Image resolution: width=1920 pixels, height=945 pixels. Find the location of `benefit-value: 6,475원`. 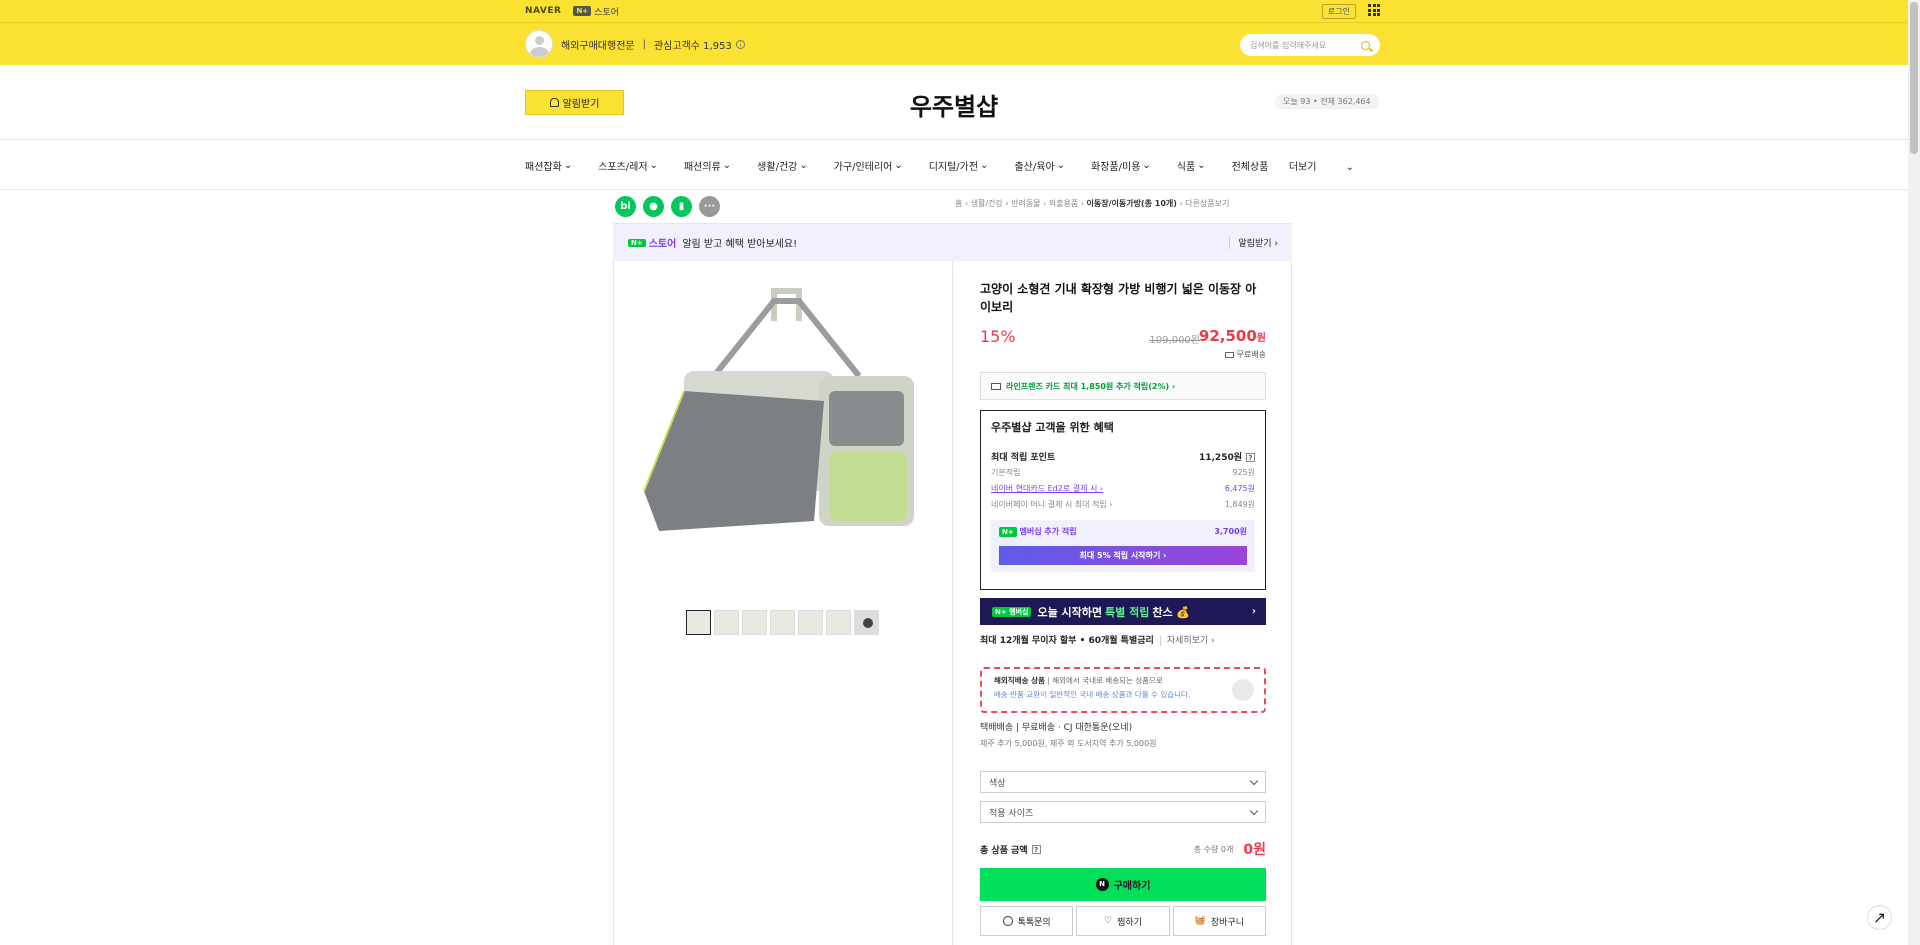

benefit-value: 6,475원 is located at coordinates (1239, 488).